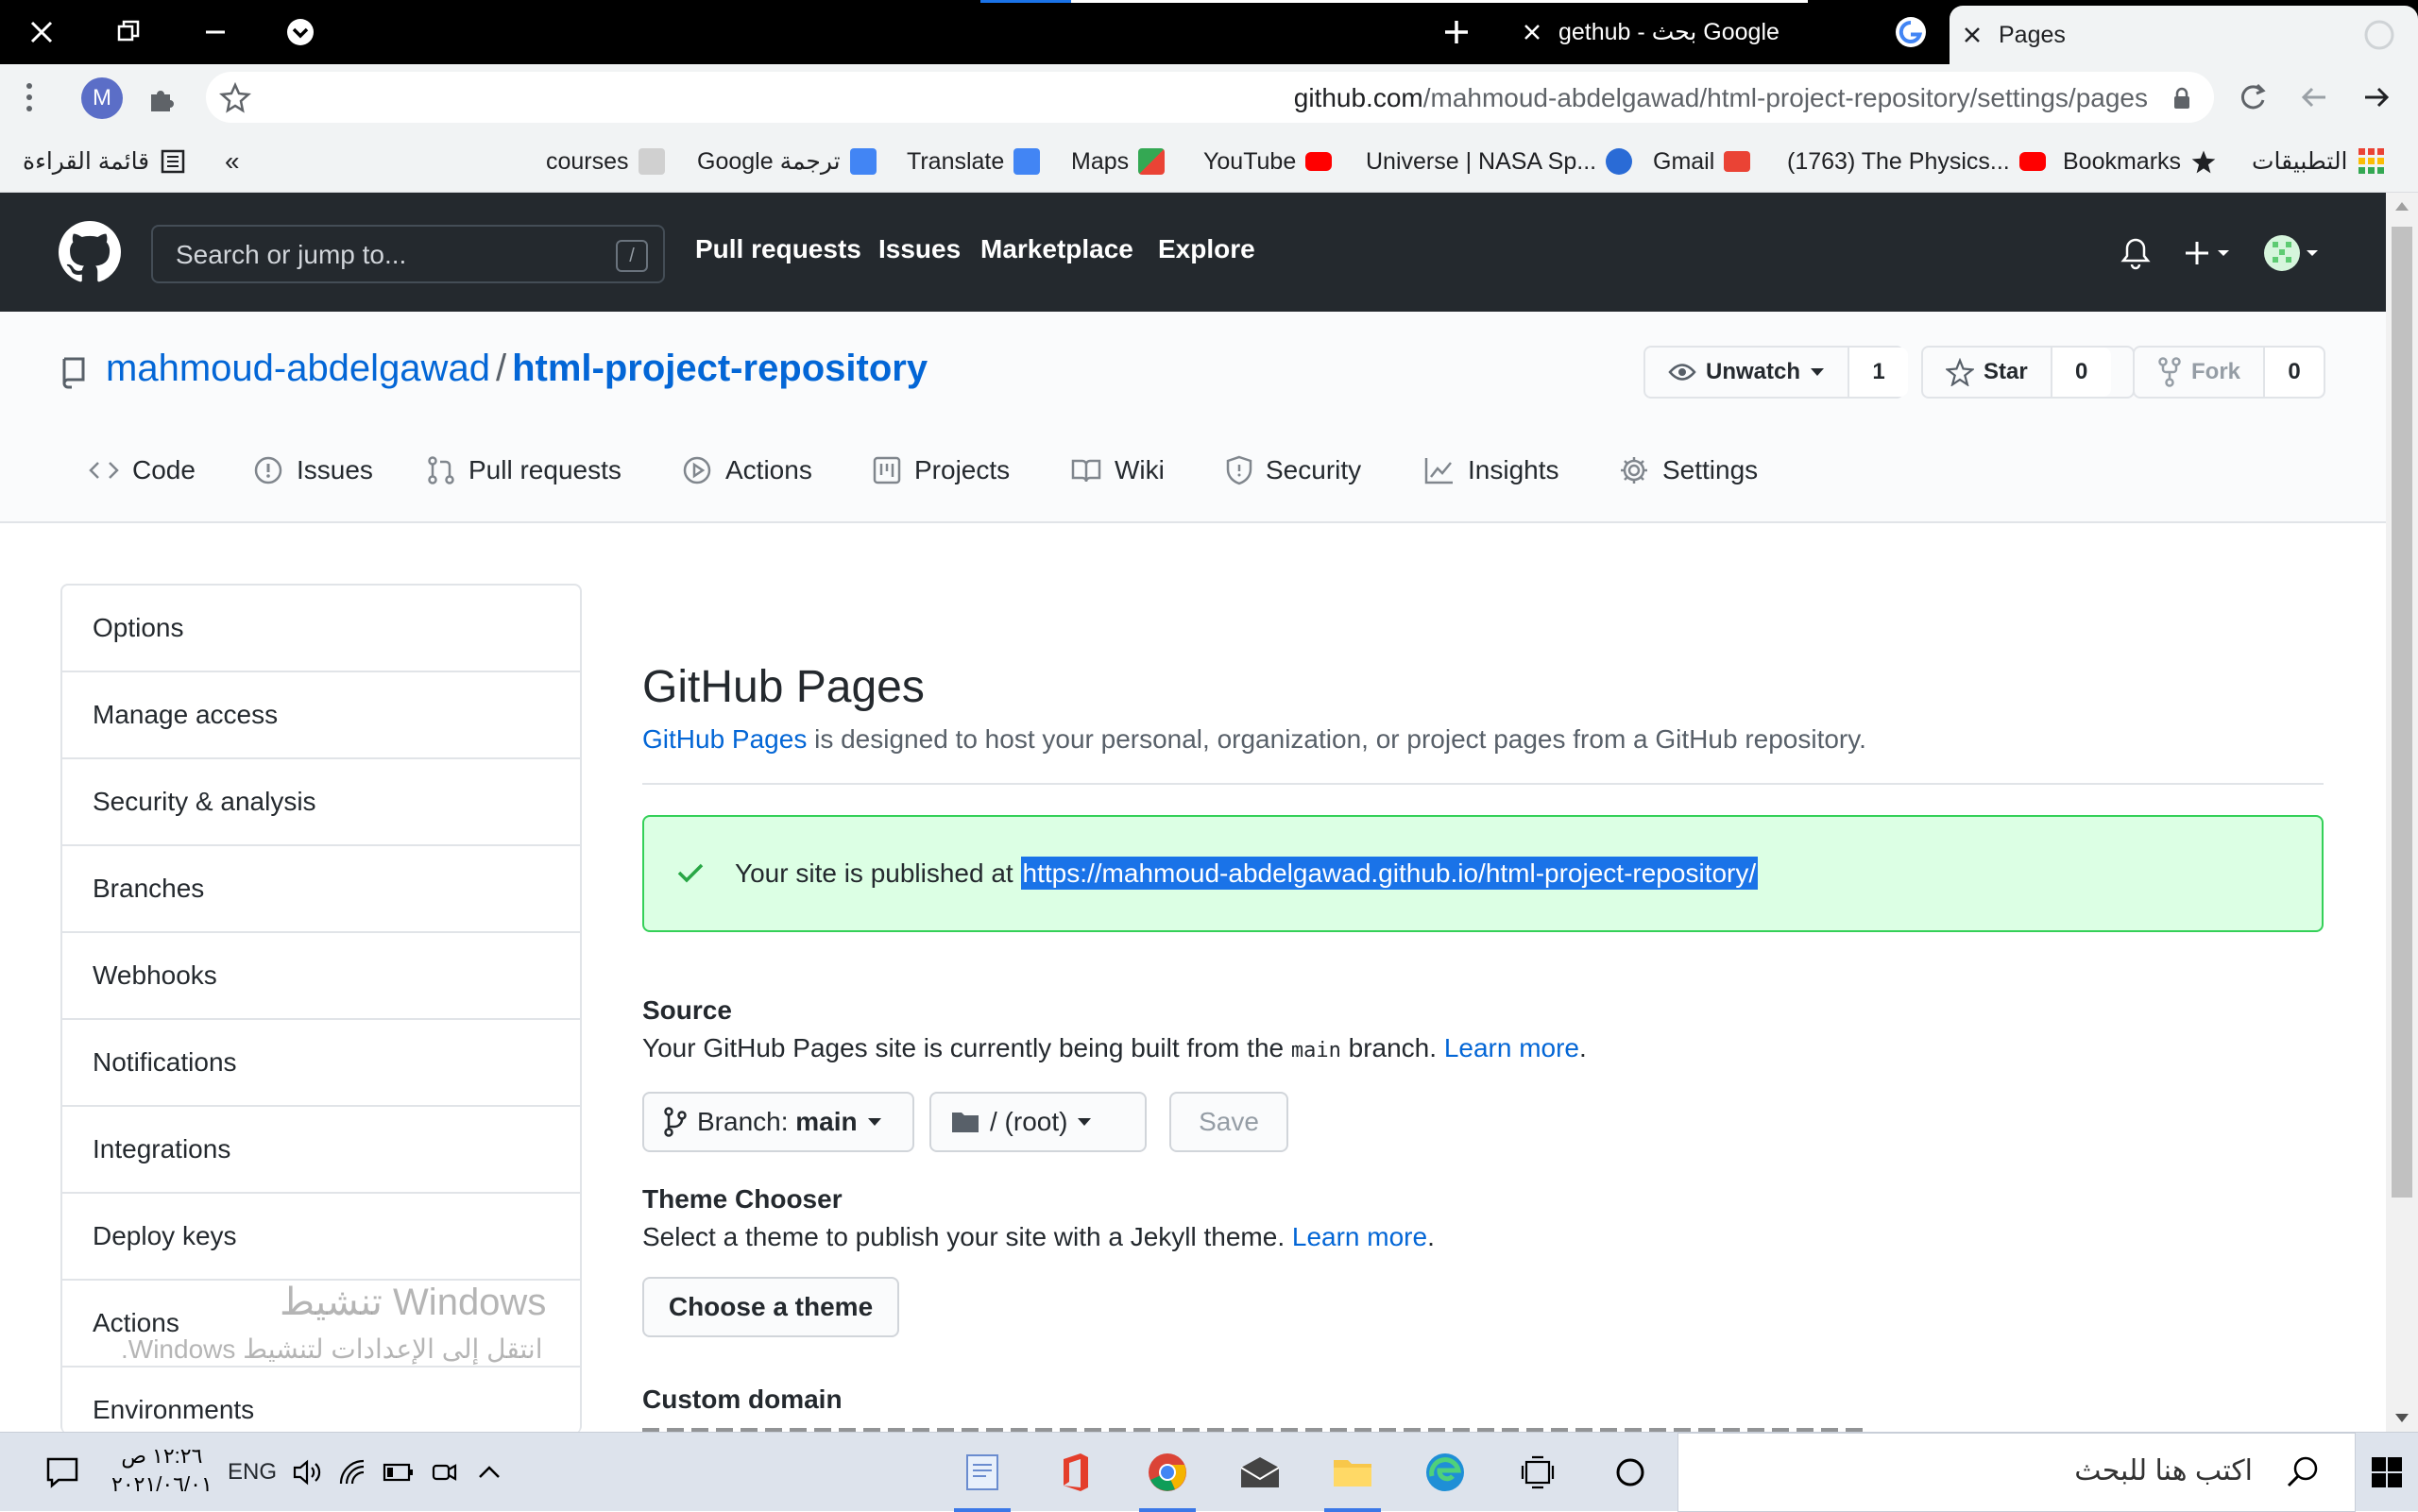  What do you see at coordinates (321, 802) in the screenshot?
I see `sidebar-item-security-analysis: Security & analysis` at bounding box center [321, 802].